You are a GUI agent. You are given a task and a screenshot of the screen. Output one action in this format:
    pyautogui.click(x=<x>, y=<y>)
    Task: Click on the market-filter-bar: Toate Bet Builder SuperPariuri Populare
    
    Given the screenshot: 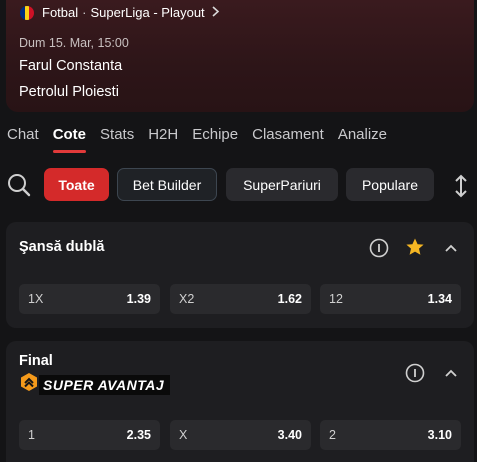 What is the action you would take?
    pyautogui.click(x=238, y=186)
    